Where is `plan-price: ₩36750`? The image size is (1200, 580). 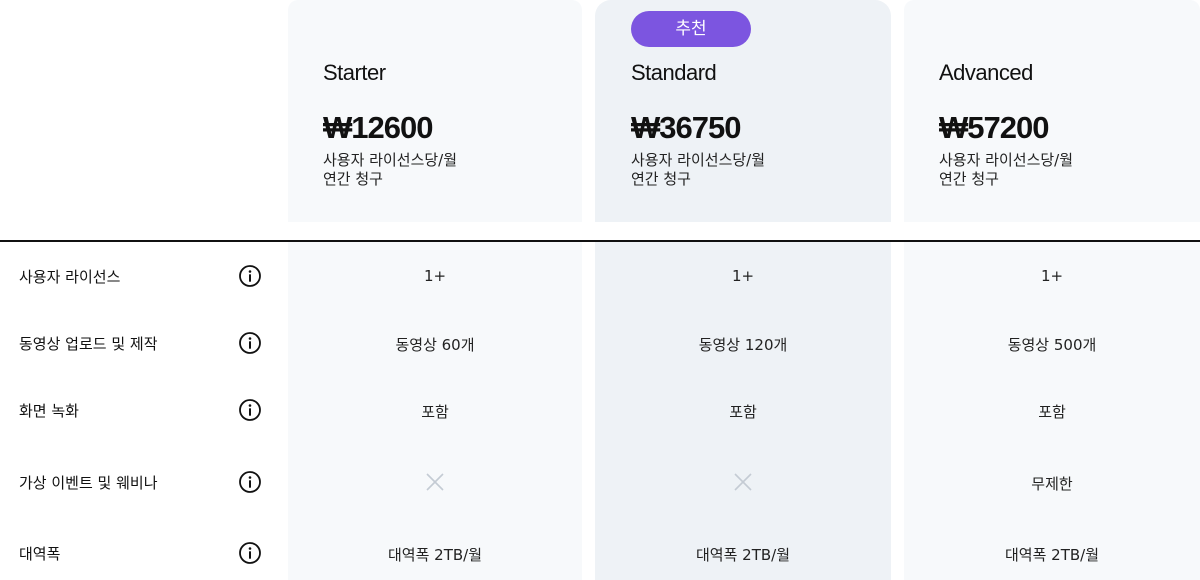
plan-price: ₩36750 is located at coordinates (686, 127).